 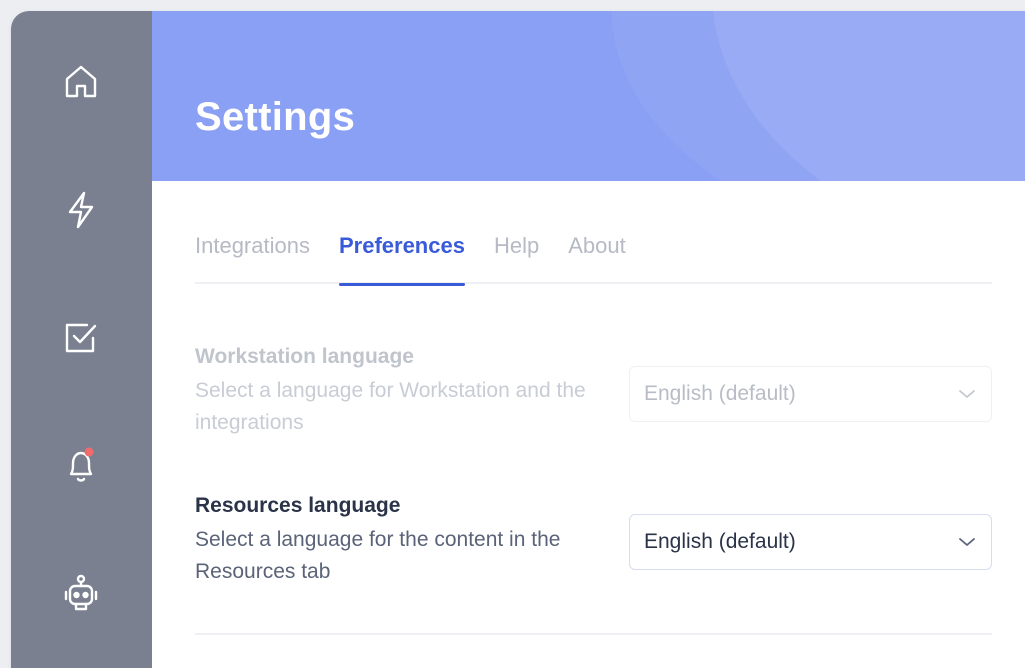 I want to click on sidebar-item-notifications, so click(x=81, y=464).